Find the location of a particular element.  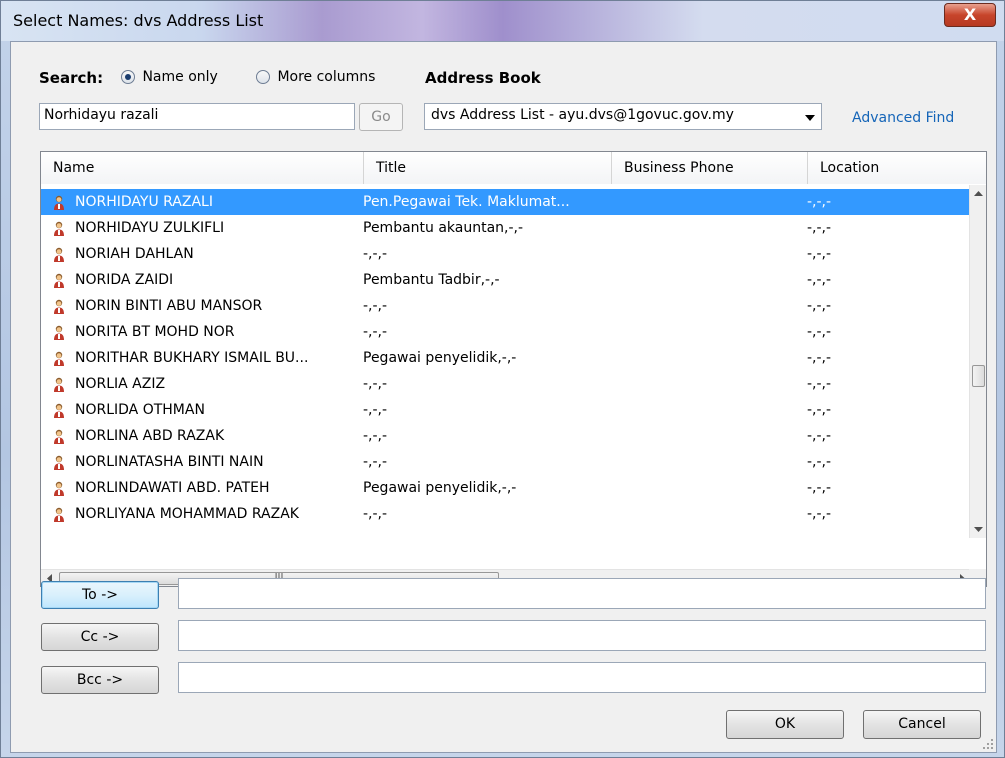

cell-name: NORLINATASHA BINTI NAIN is located at coordinates (169, 462).